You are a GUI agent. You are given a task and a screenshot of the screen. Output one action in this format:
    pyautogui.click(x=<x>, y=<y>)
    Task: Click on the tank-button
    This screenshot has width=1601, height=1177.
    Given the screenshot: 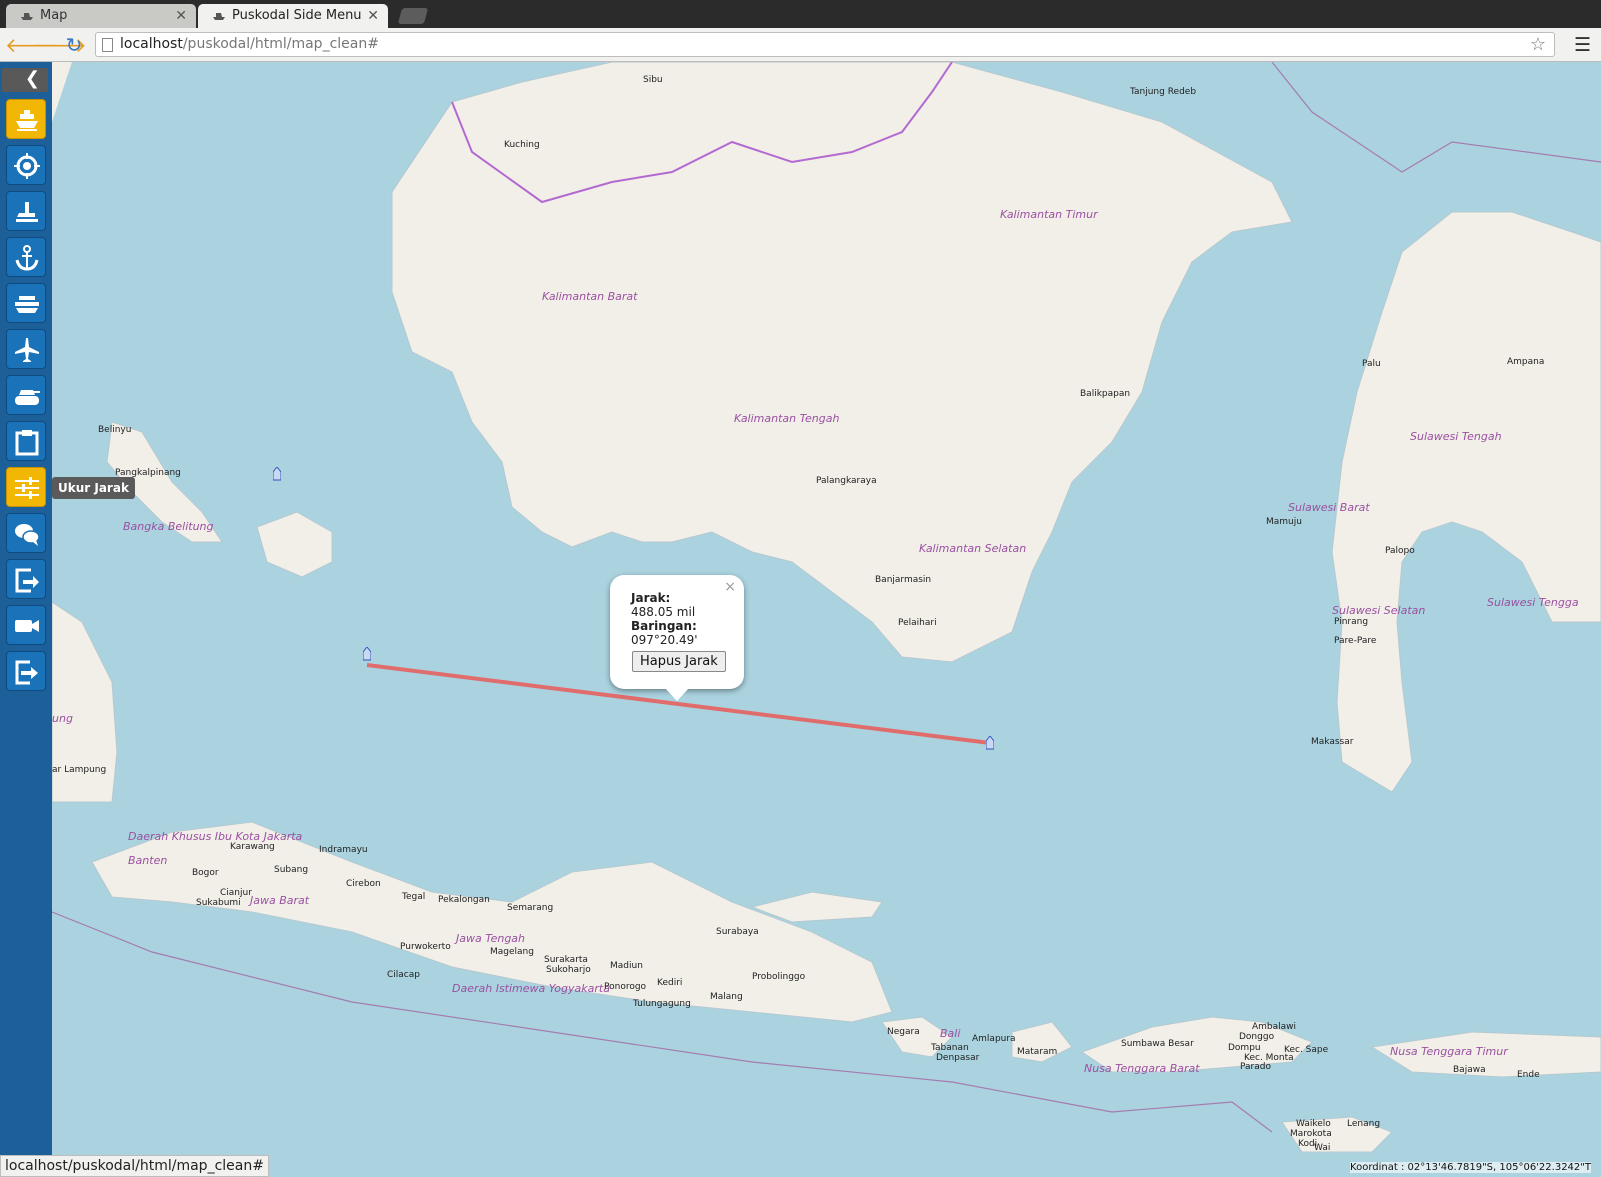 What is the action you would take?
    pyautogui.click(x=26, y=395)
    